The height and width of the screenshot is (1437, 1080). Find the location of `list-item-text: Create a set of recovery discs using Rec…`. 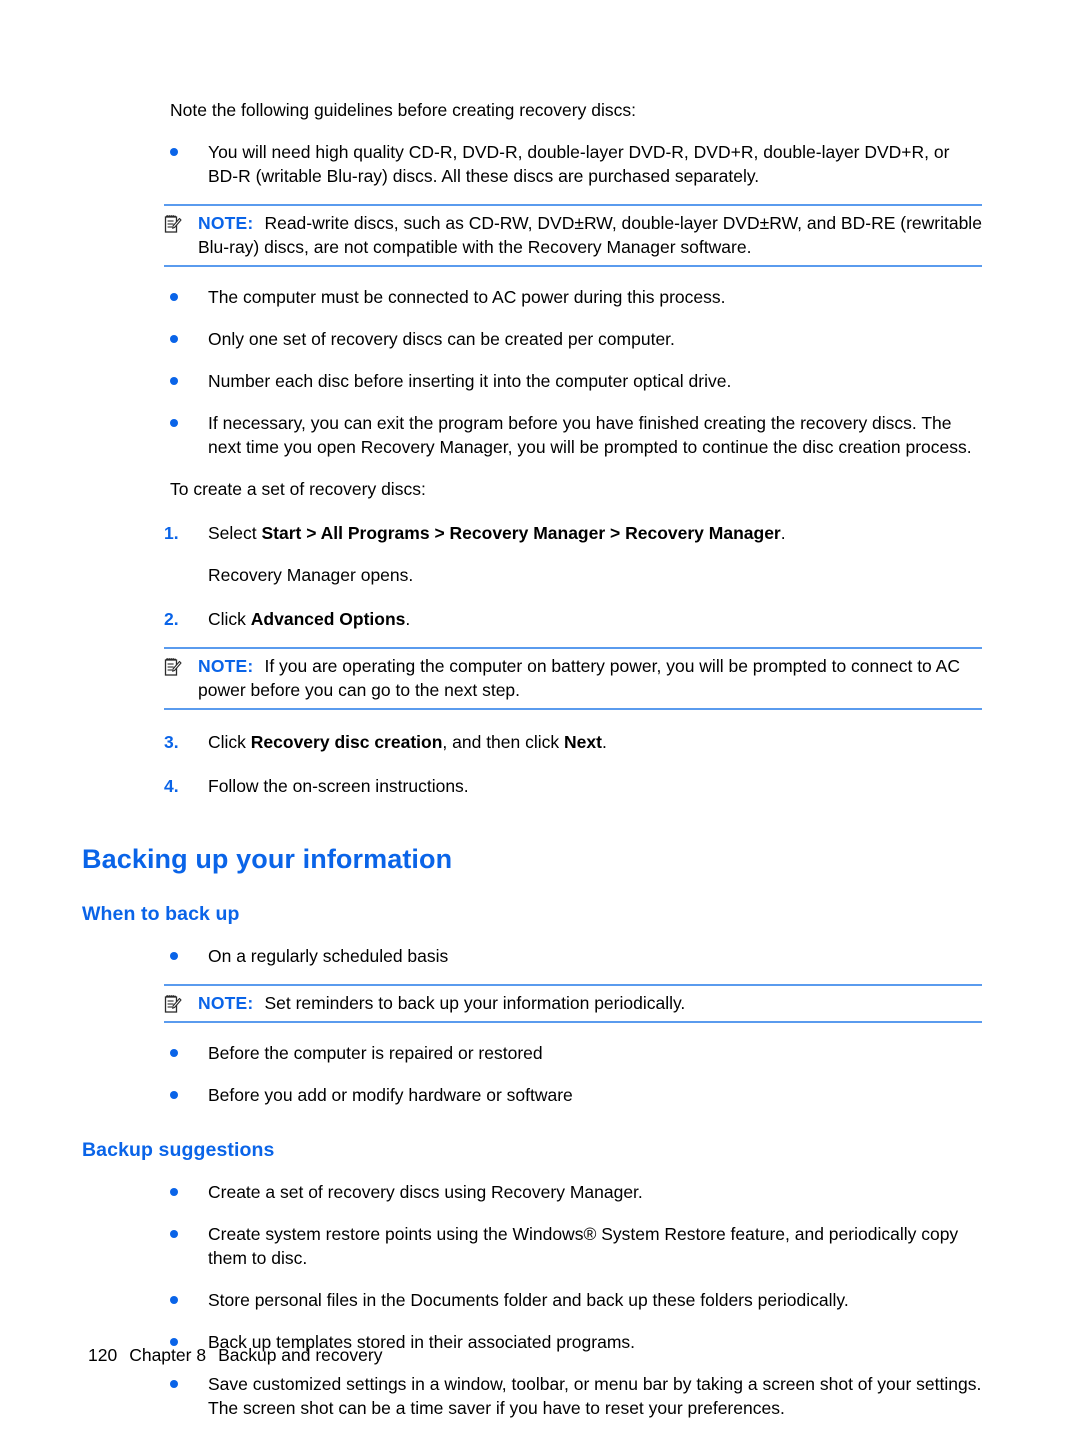

list-item-text: Create a set of recovery discs using Rec… is located at coordinates (425, 1192).